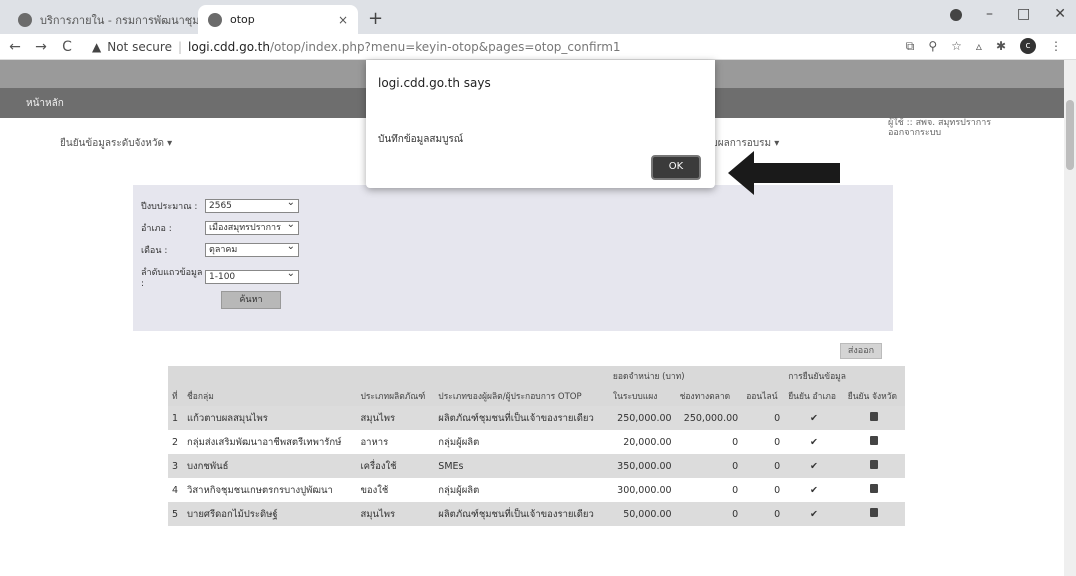  What do you see at coordinates (1028, 46) in the screenshot?
I see `profile-avatar: c` at bounding box center [1028, 46].